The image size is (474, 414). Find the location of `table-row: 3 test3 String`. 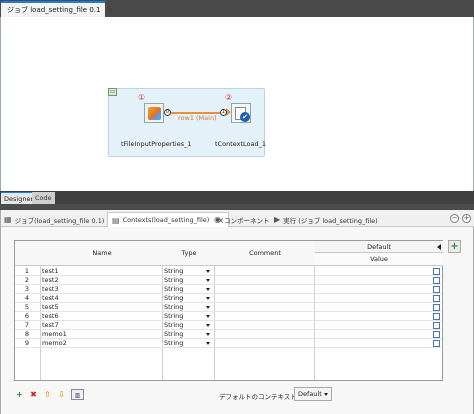

table-row: 3 test3 String is located at coordinates (228, 289).